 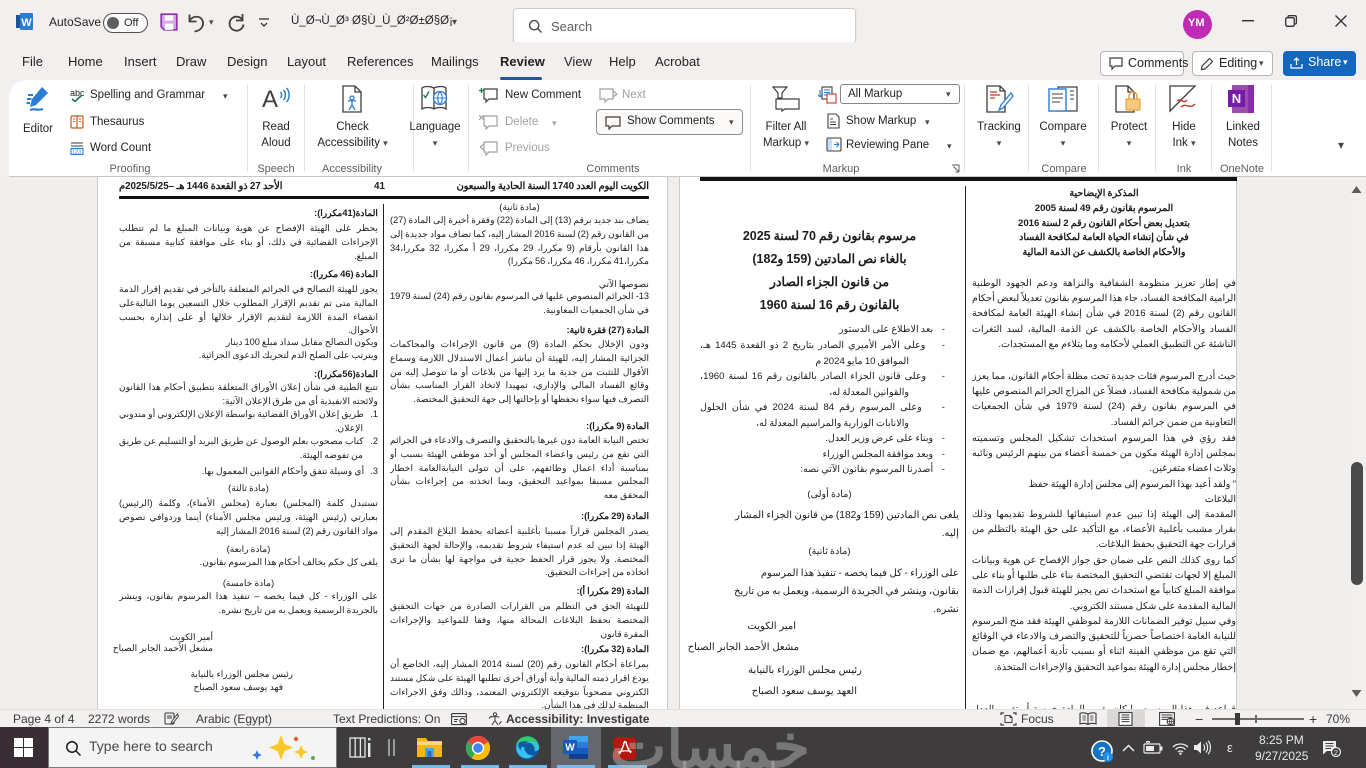 I want to click on svg-text: A, so click(x=270, y=99).